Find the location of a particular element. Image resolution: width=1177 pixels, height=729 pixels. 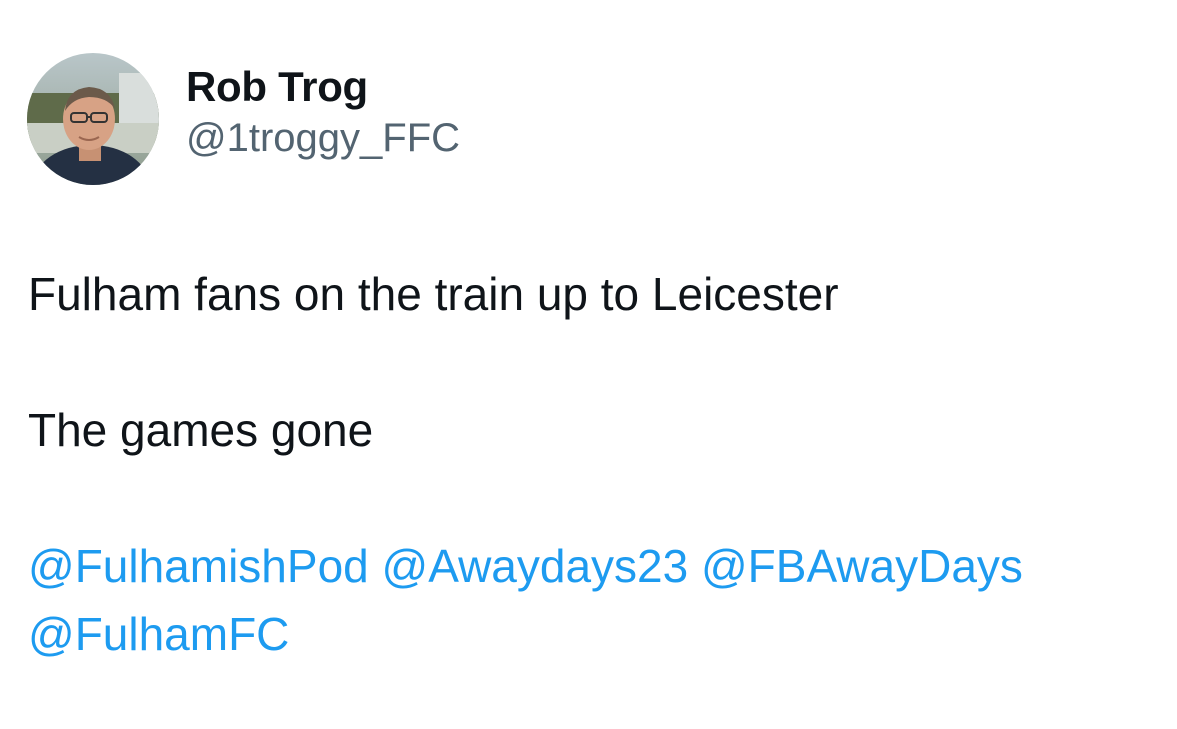

mention-link: @Awaydays23 is located at coordinates (535, 566).